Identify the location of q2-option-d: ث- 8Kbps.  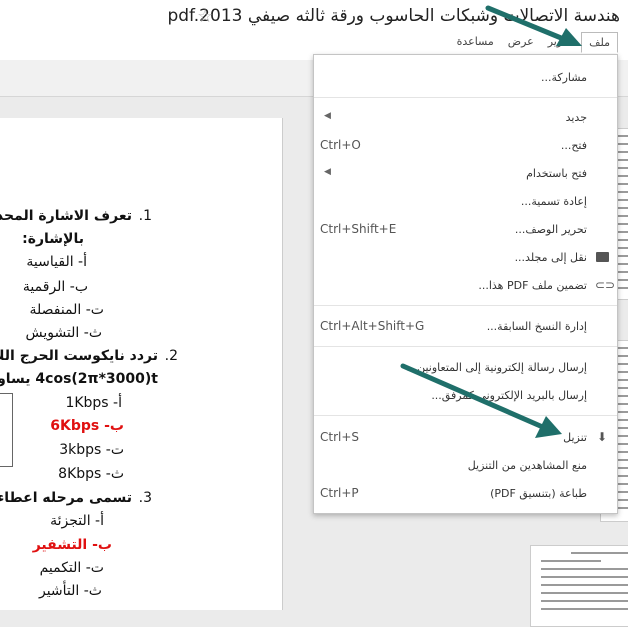
(91, 474).